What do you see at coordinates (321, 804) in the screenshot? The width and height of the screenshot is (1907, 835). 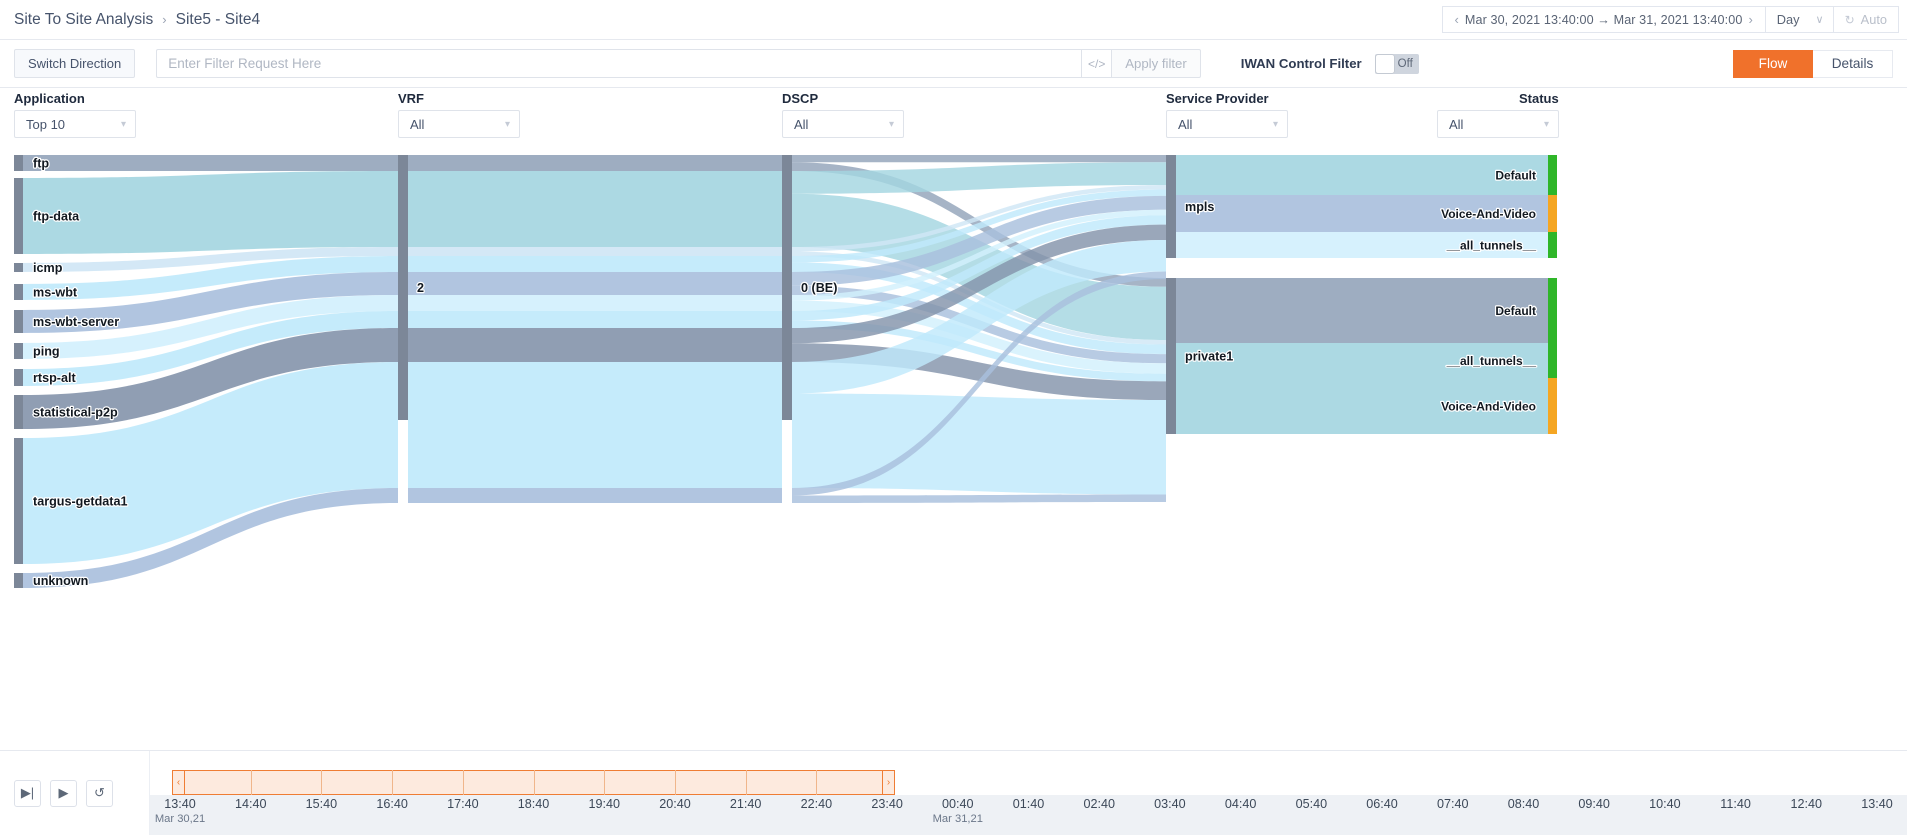 I see `timeline-tick-label: 15:40` at bounding box center [321, 804].